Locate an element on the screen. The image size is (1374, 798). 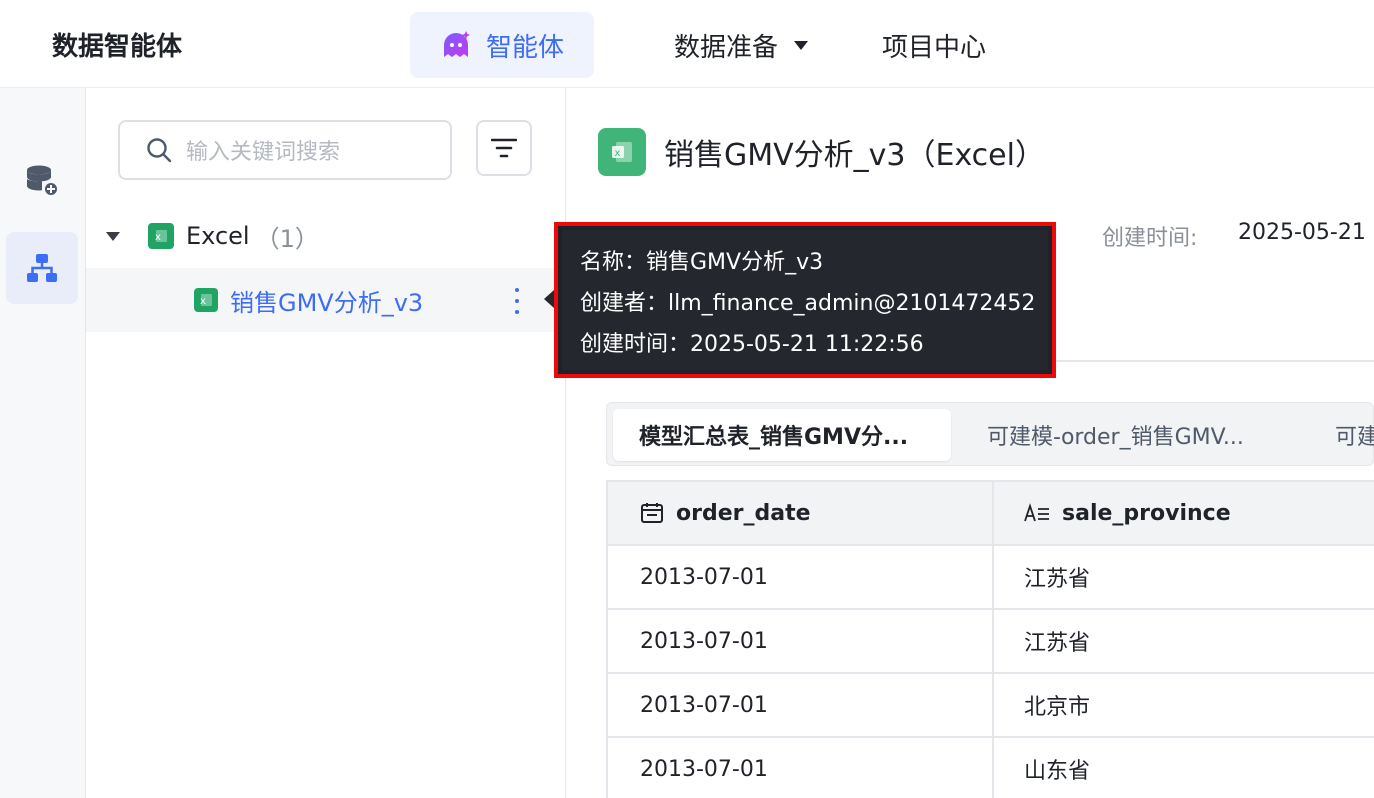
column-name: sale_province is located at coordinates (1146, 513).